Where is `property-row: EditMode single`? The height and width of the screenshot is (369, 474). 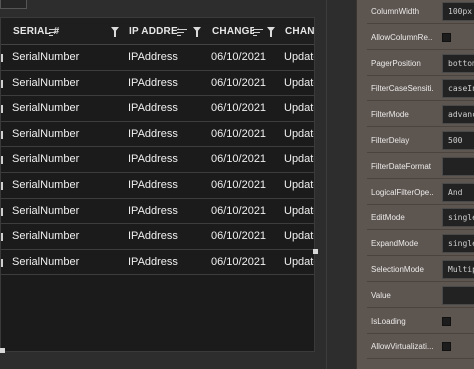 property-row: EditMode single is located at coordinates (420, 218).